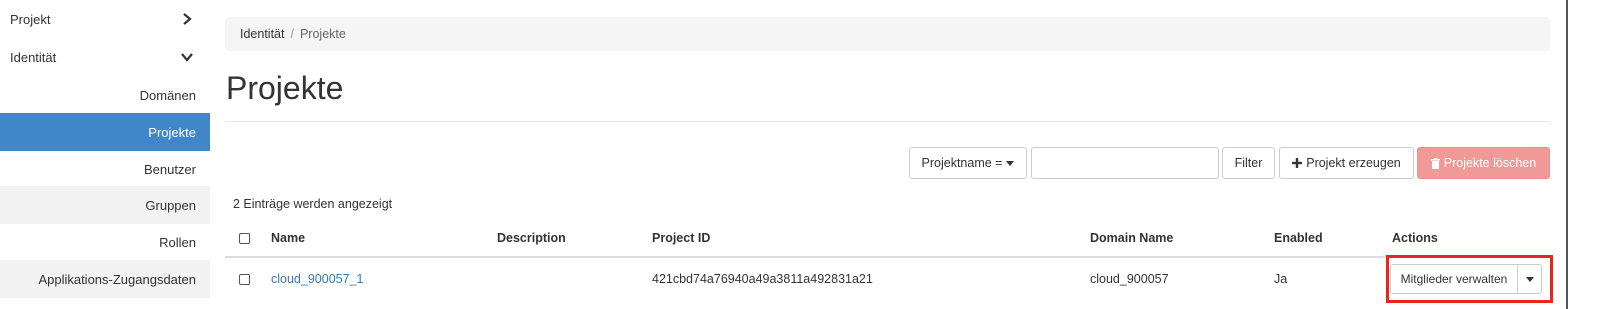 The height and width of the screenshot is (309, 1603). What do you see at coordinates (105, 57) in the screenshot?
I see `nav-identitaet: Identität` at bounding box center [105, 57].